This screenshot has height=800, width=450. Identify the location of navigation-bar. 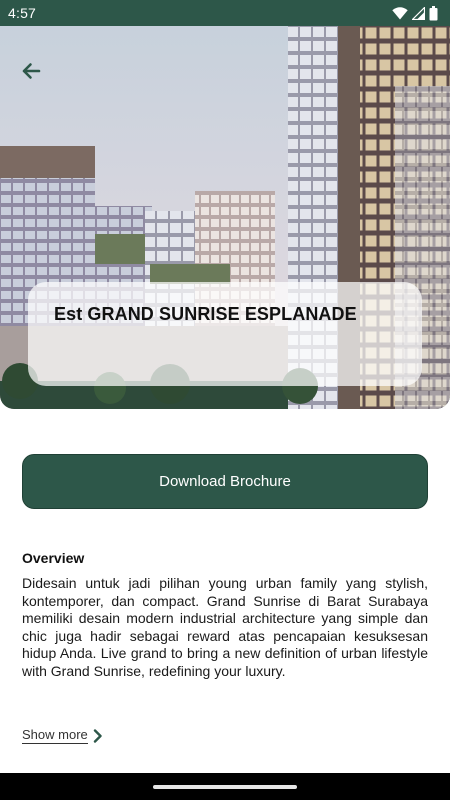
(225, 786).